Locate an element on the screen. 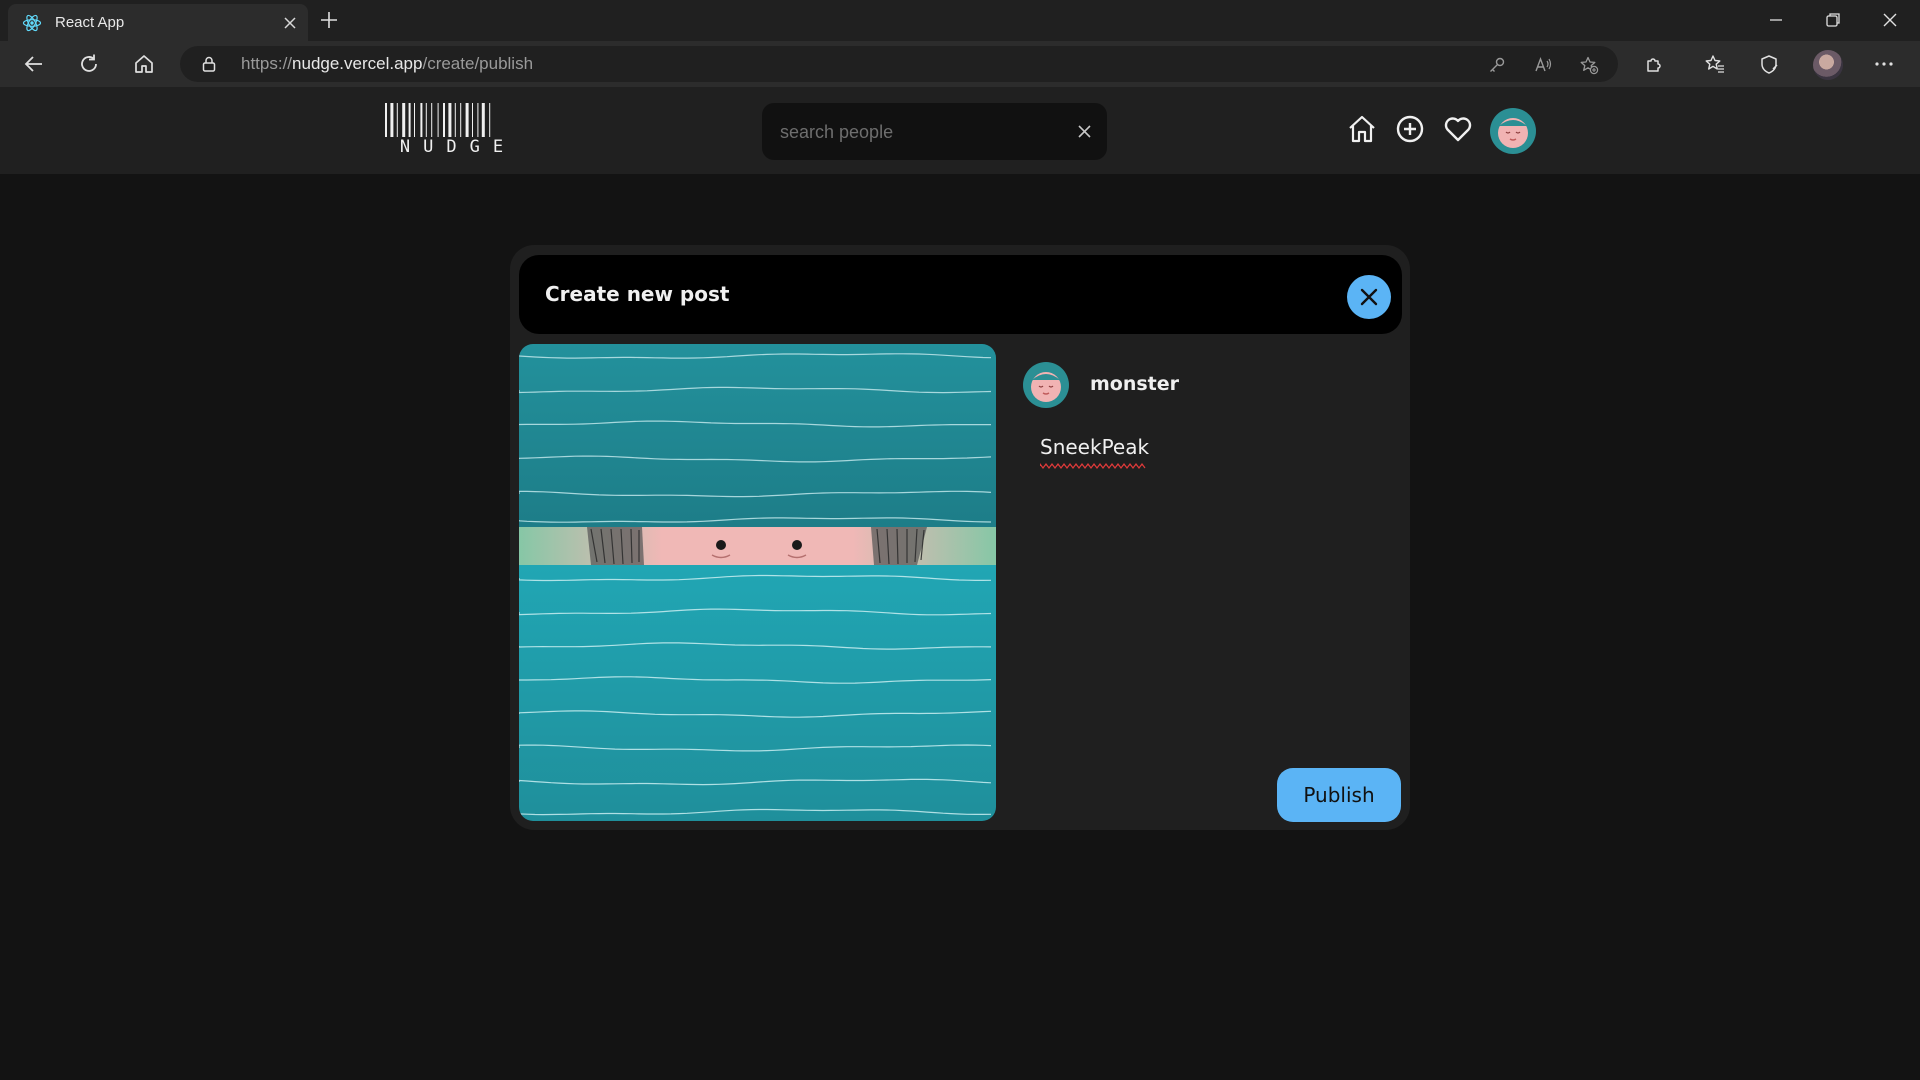 The height and width of the screenshot is (1080, 1920). search-clear-icon is located at coordinates (1084, 131).